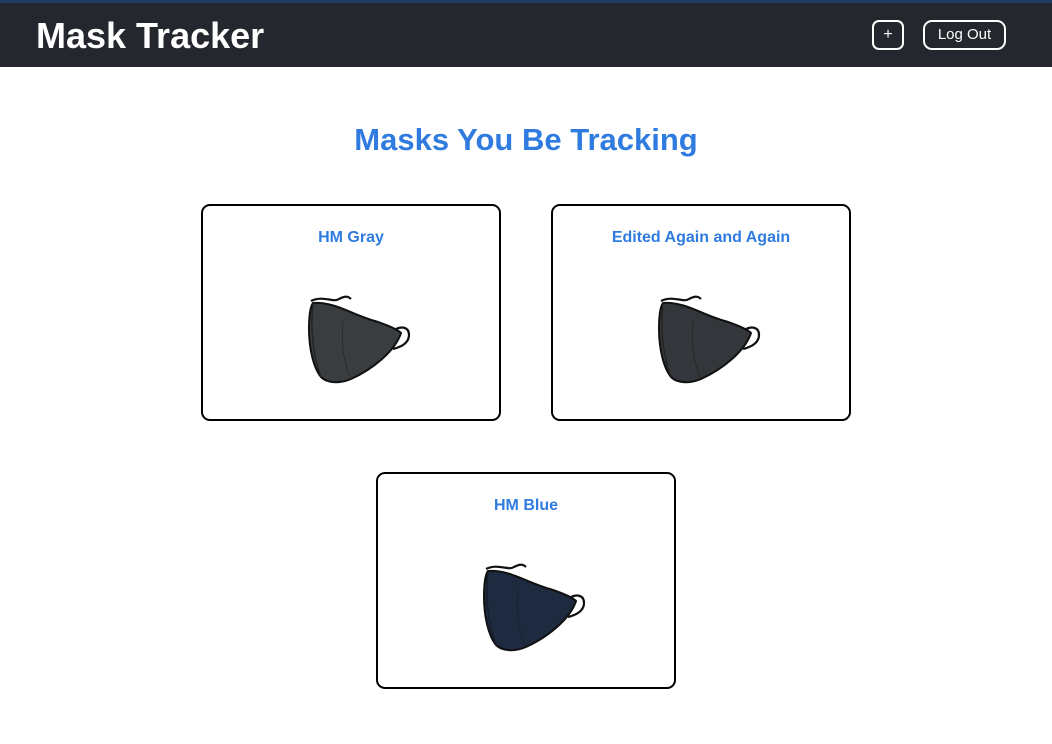  I want to click on navbar: Mask Tracker + Log Out, so click(526, 33).